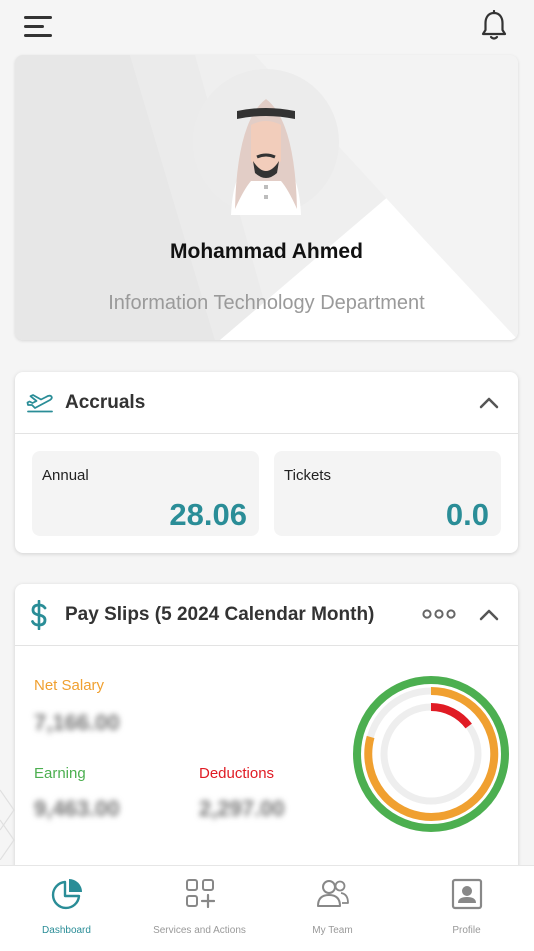 The image size is (534, 951). Describe the element at coordinates (494, 25) in the screenshot. I see `bell-icon` at that location.